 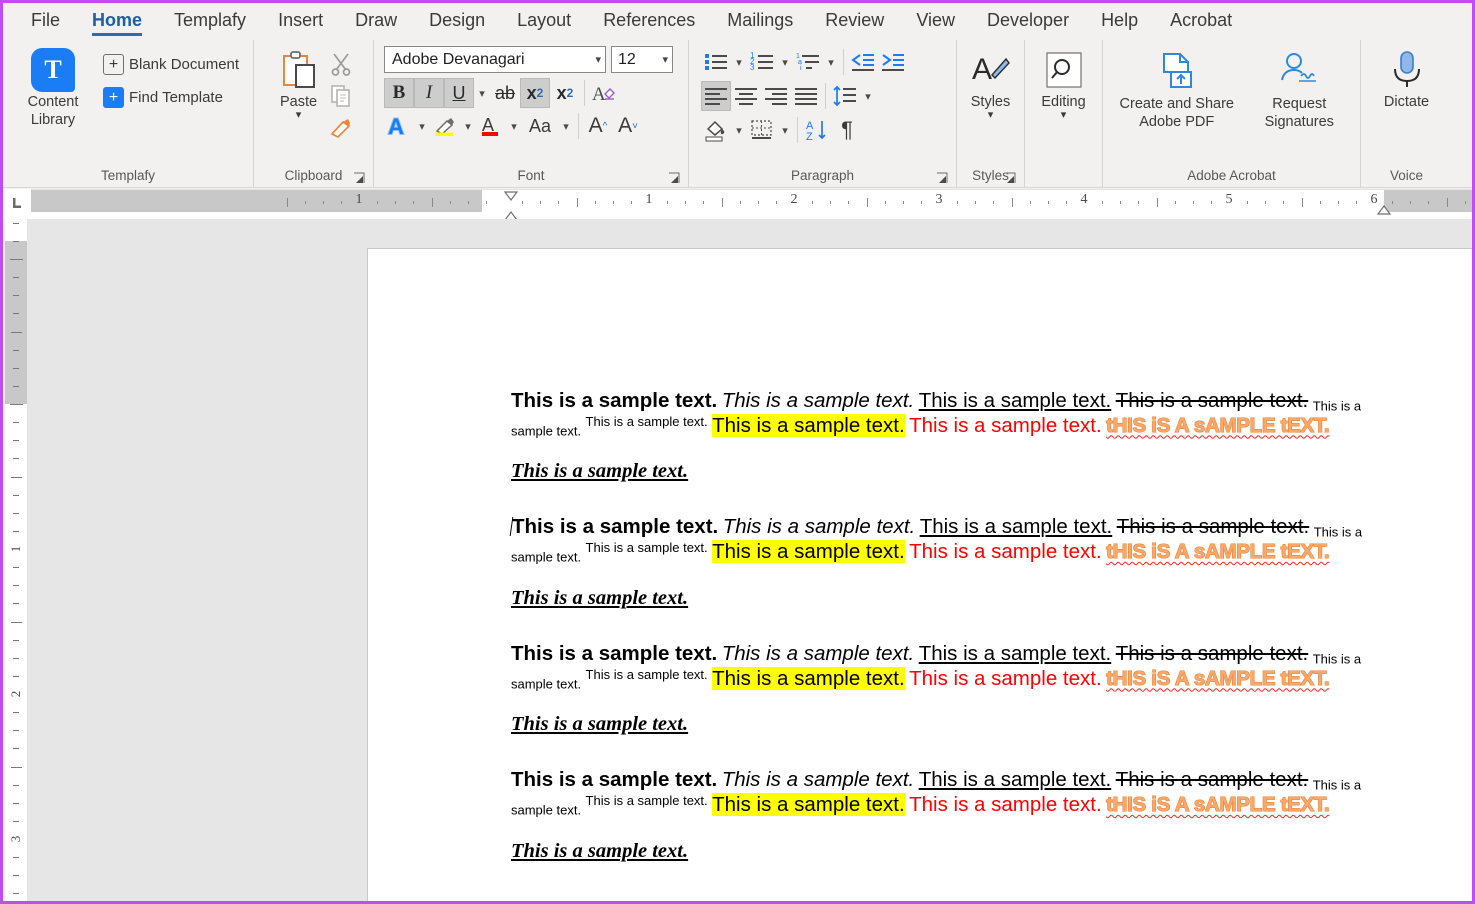 I want to click on clipboard-dialog-launcher, so click(x=358, y=178).